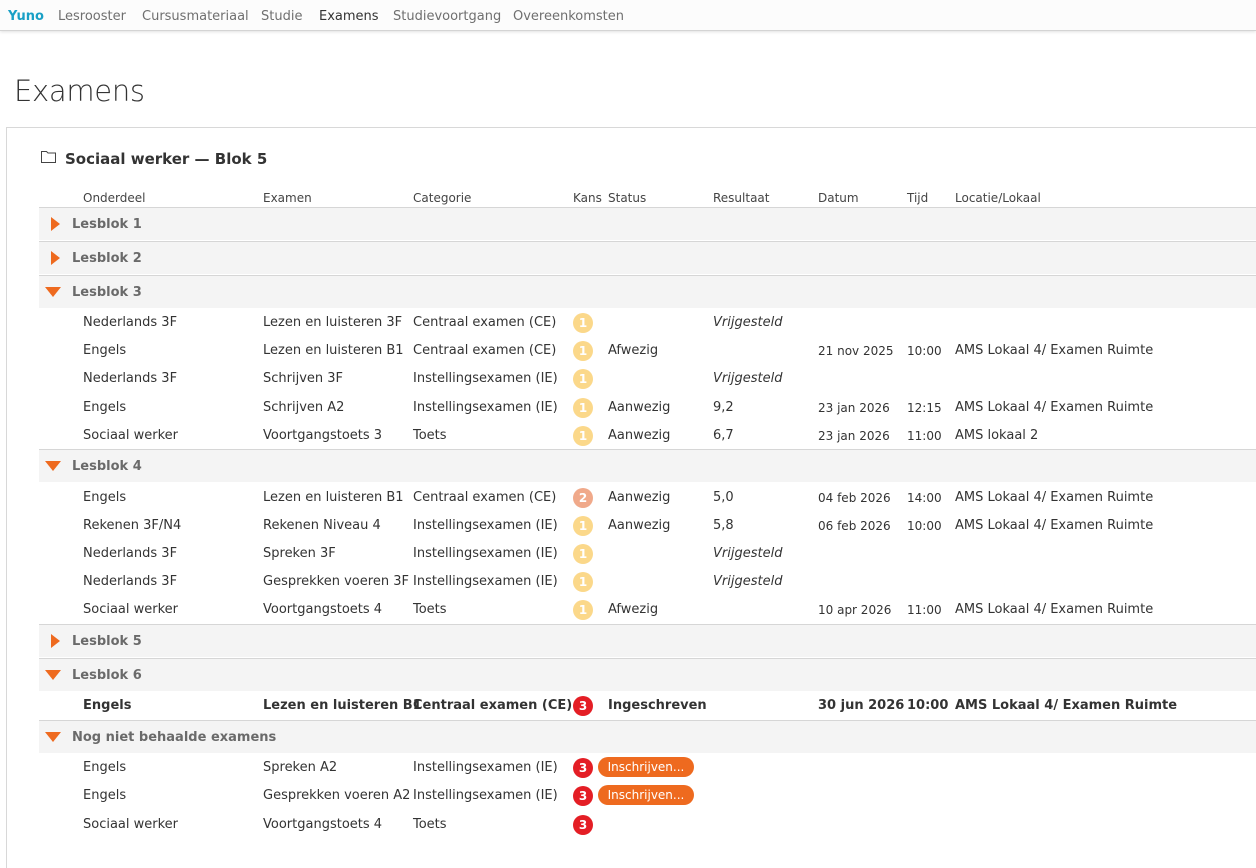 The width and height of the screenshot is (1256, 868). I want to click on group-lesblok-5: Lesblok 5, so click(647, 640).